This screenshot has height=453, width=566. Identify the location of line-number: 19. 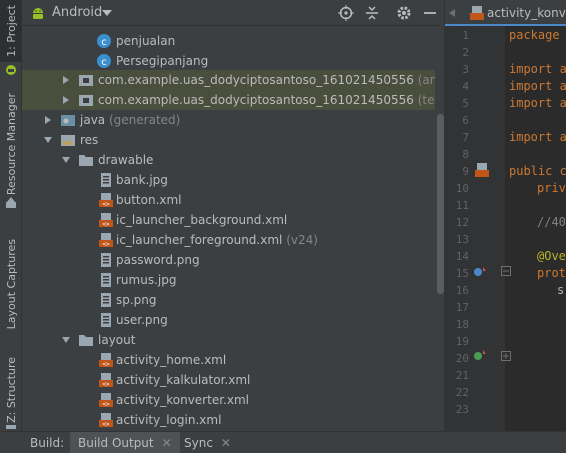
(462, 341).